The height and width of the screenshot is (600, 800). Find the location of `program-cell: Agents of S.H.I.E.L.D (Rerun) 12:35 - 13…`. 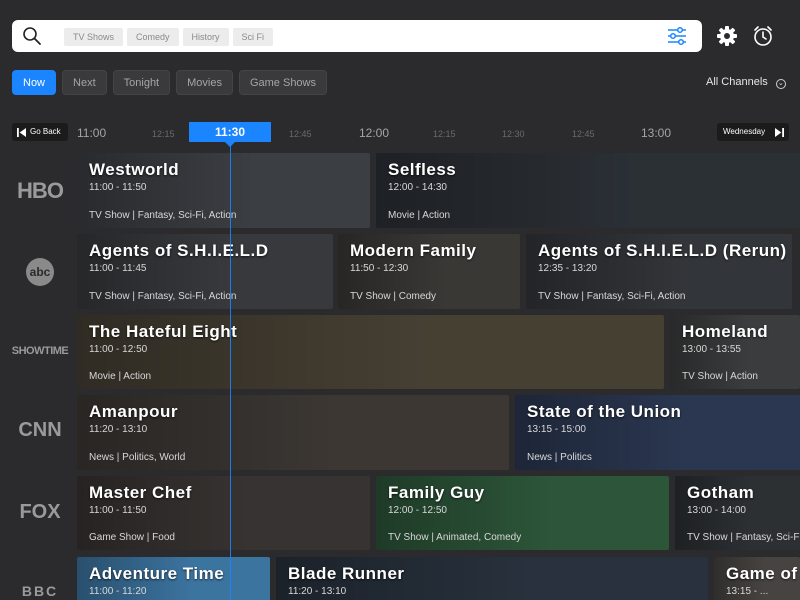

program-cell: Agents of S.H.I.E.L.D (Rerun) 12:35 - 13… is located at coordinates (659, 271).